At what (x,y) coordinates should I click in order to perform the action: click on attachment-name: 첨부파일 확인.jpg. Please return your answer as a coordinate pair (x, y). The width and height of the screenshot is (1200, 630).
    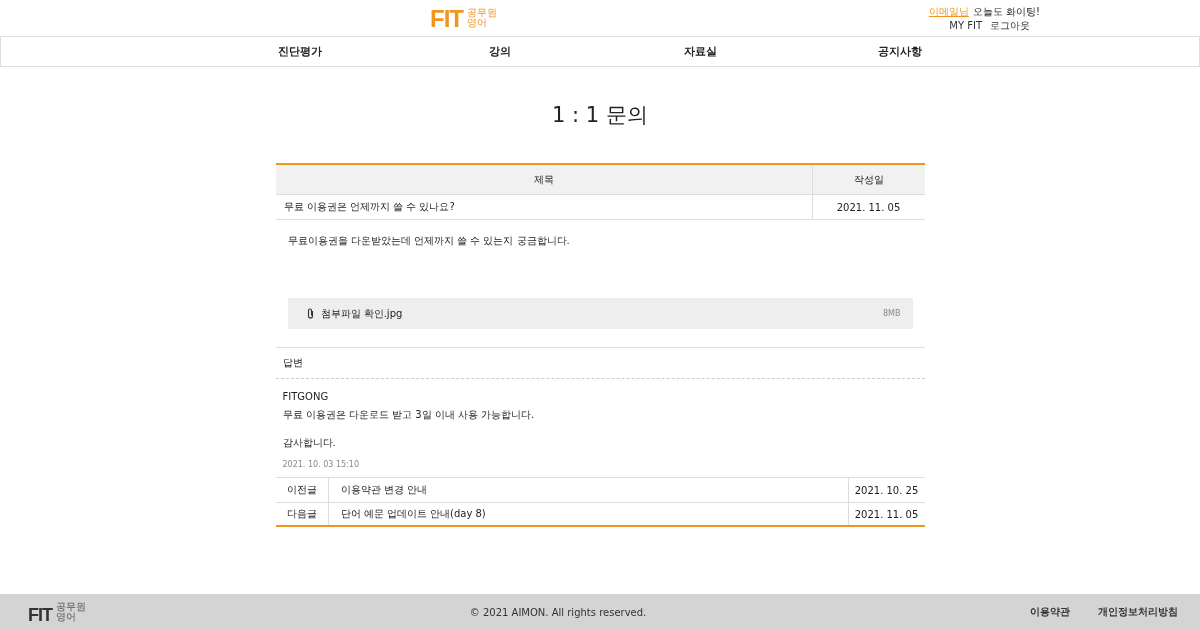
    Looking at the image, I should click on (362, 313).